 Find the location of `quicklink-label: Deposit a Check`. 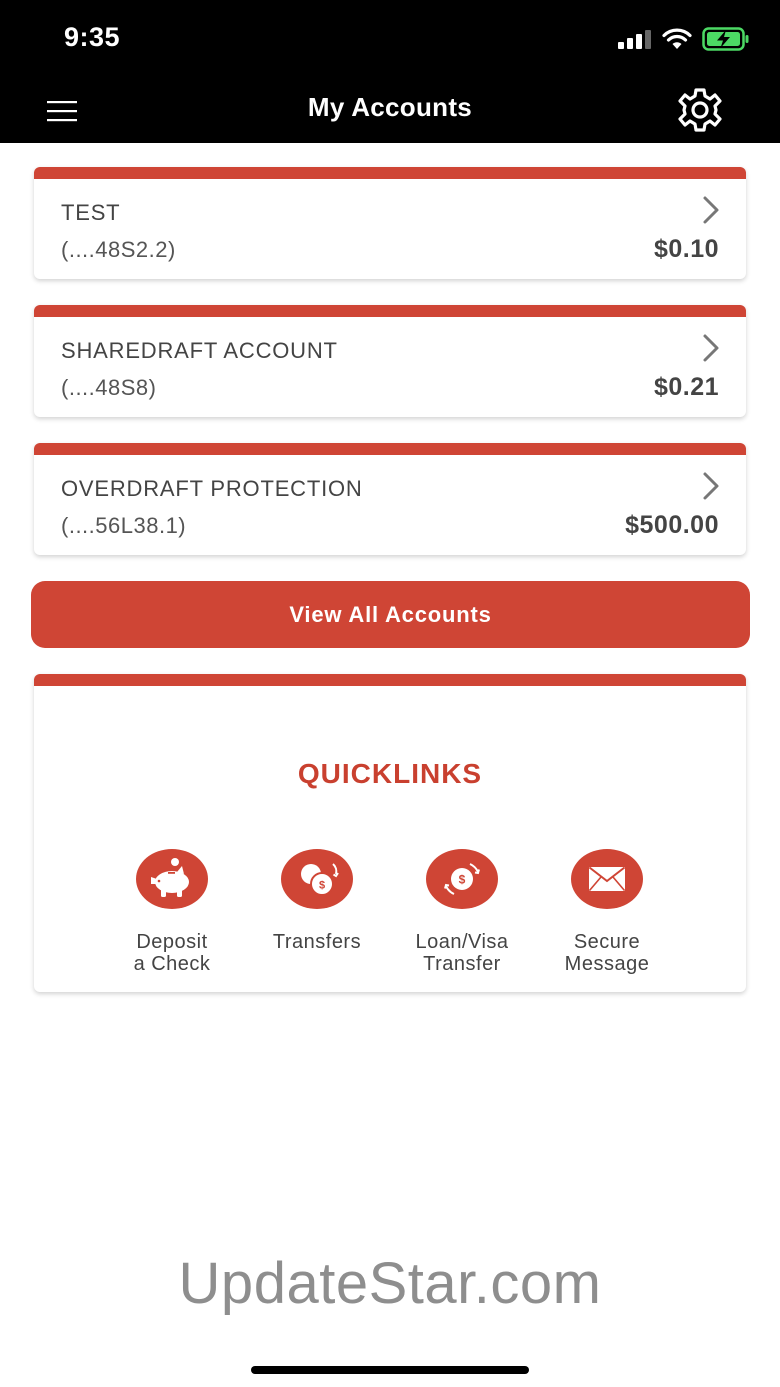

quicklink-label: Deposit a Check is located at coordinates (172, 953).